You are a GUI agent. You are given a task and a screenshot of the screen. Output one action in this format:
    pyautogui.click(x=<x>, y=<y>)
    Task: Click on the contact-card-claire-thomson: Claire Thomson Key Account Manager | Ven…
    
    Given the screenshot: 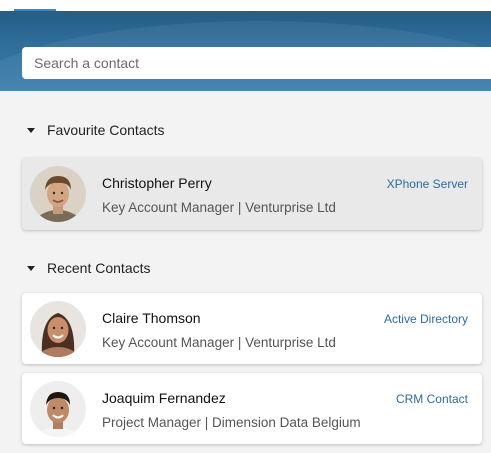 What is the action you would take?
    pyautogui.click(x=252, y=328)
    